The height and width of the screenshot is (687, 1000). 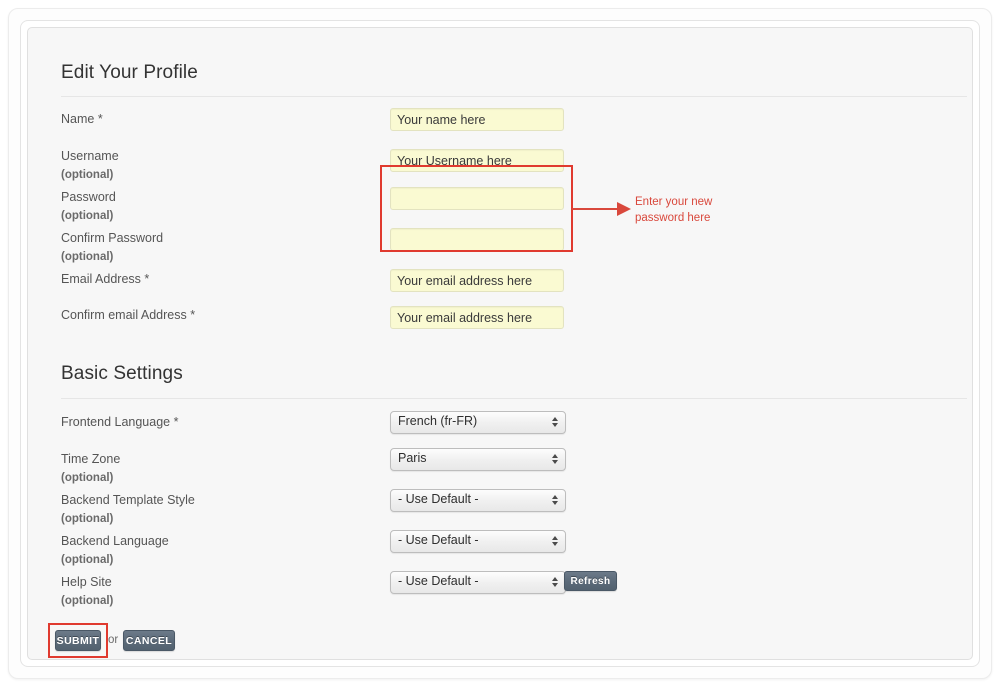 What do you see at coordinates (120, 422) in the screenshot?
I see `label-frontend-language: Frontend Language *` at bounding box center [120, 422].